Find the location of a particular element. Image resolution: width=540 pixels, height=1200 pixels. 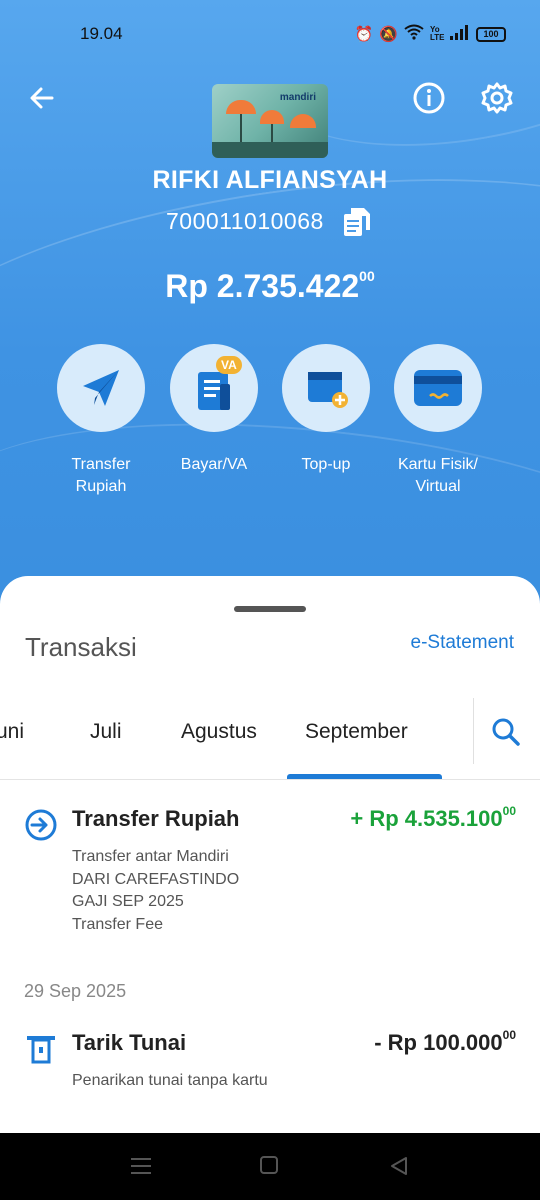

tab-divider is located at coordinates (473, 731).